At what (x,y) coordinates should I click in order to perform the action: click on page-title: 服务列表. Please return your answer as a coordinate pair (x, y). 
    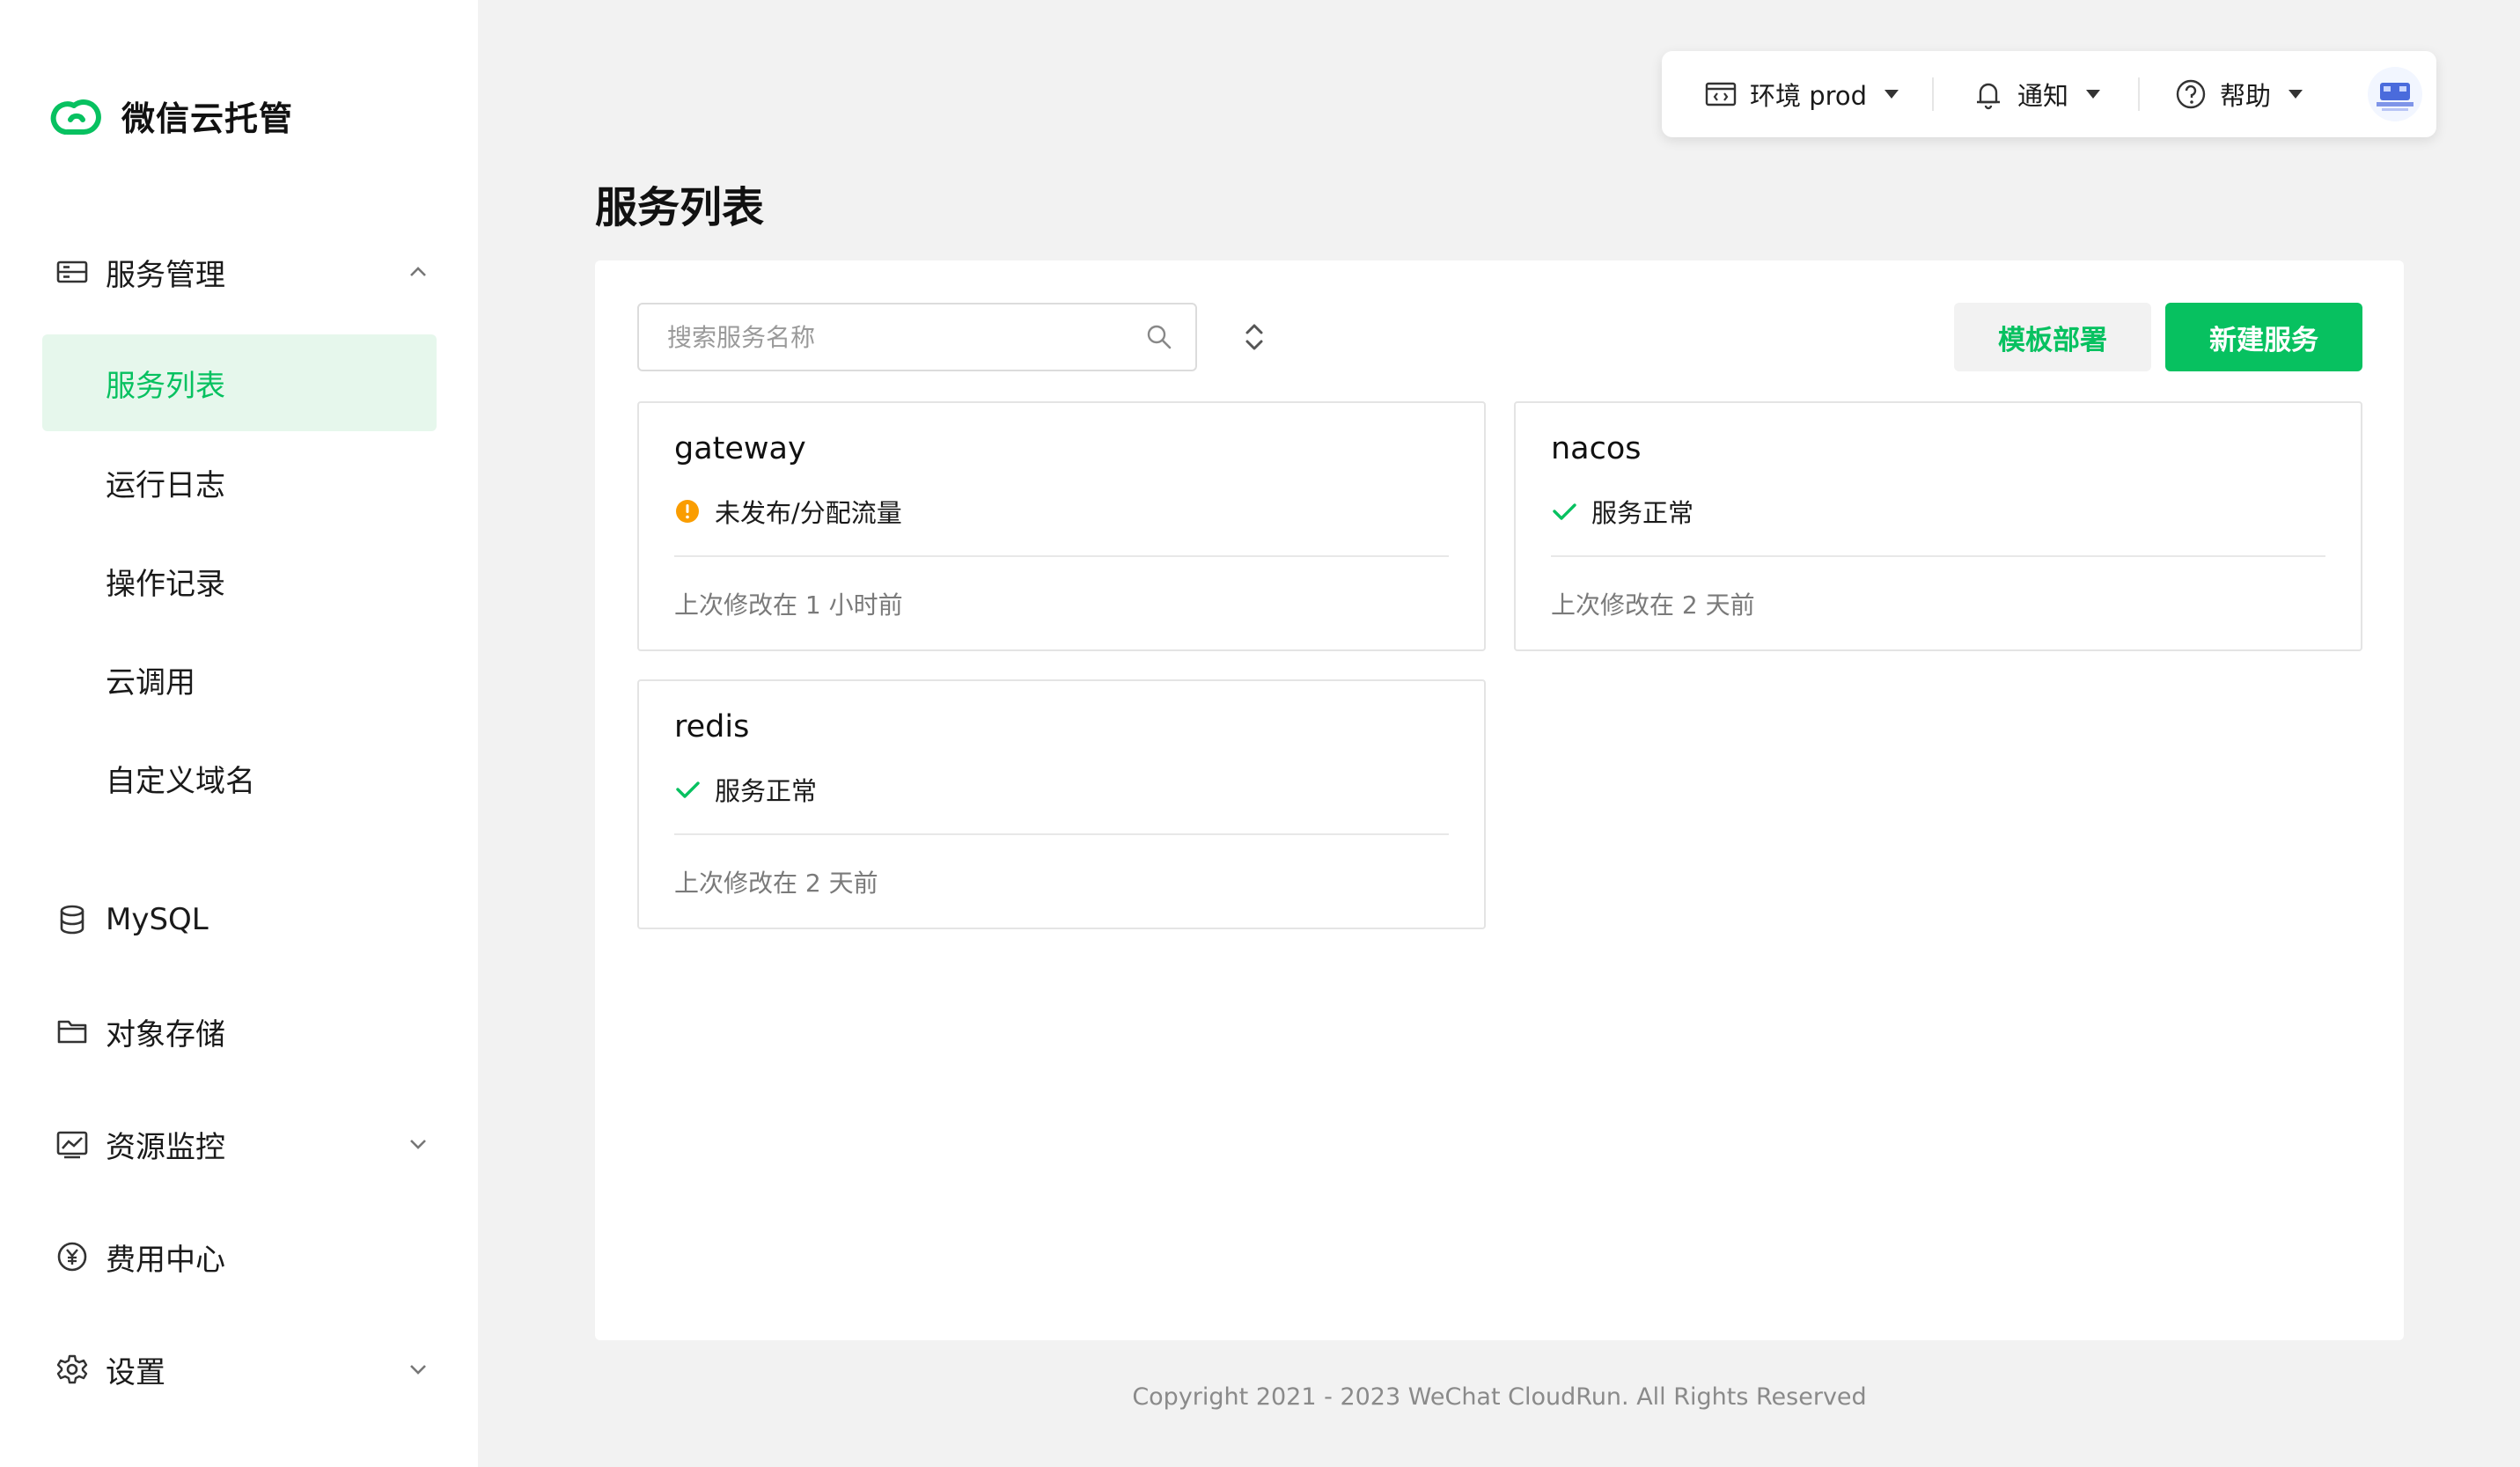
    Looking at the image, I should click on (680, 207).